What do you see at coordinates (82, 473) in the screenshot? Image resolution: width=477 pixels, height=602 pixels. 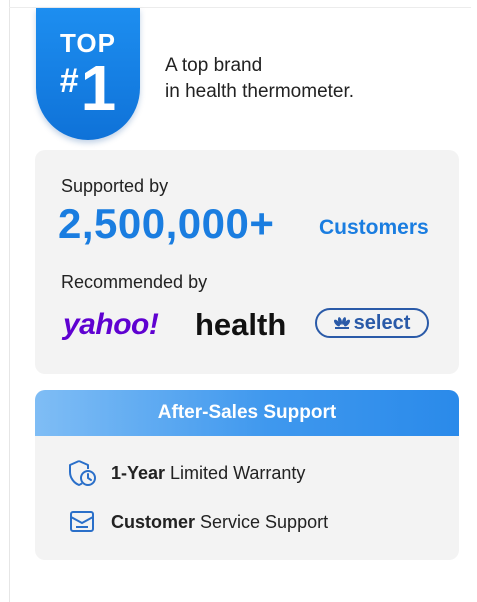 I see `shield-clock-icon` at bounding box center [82, 473].